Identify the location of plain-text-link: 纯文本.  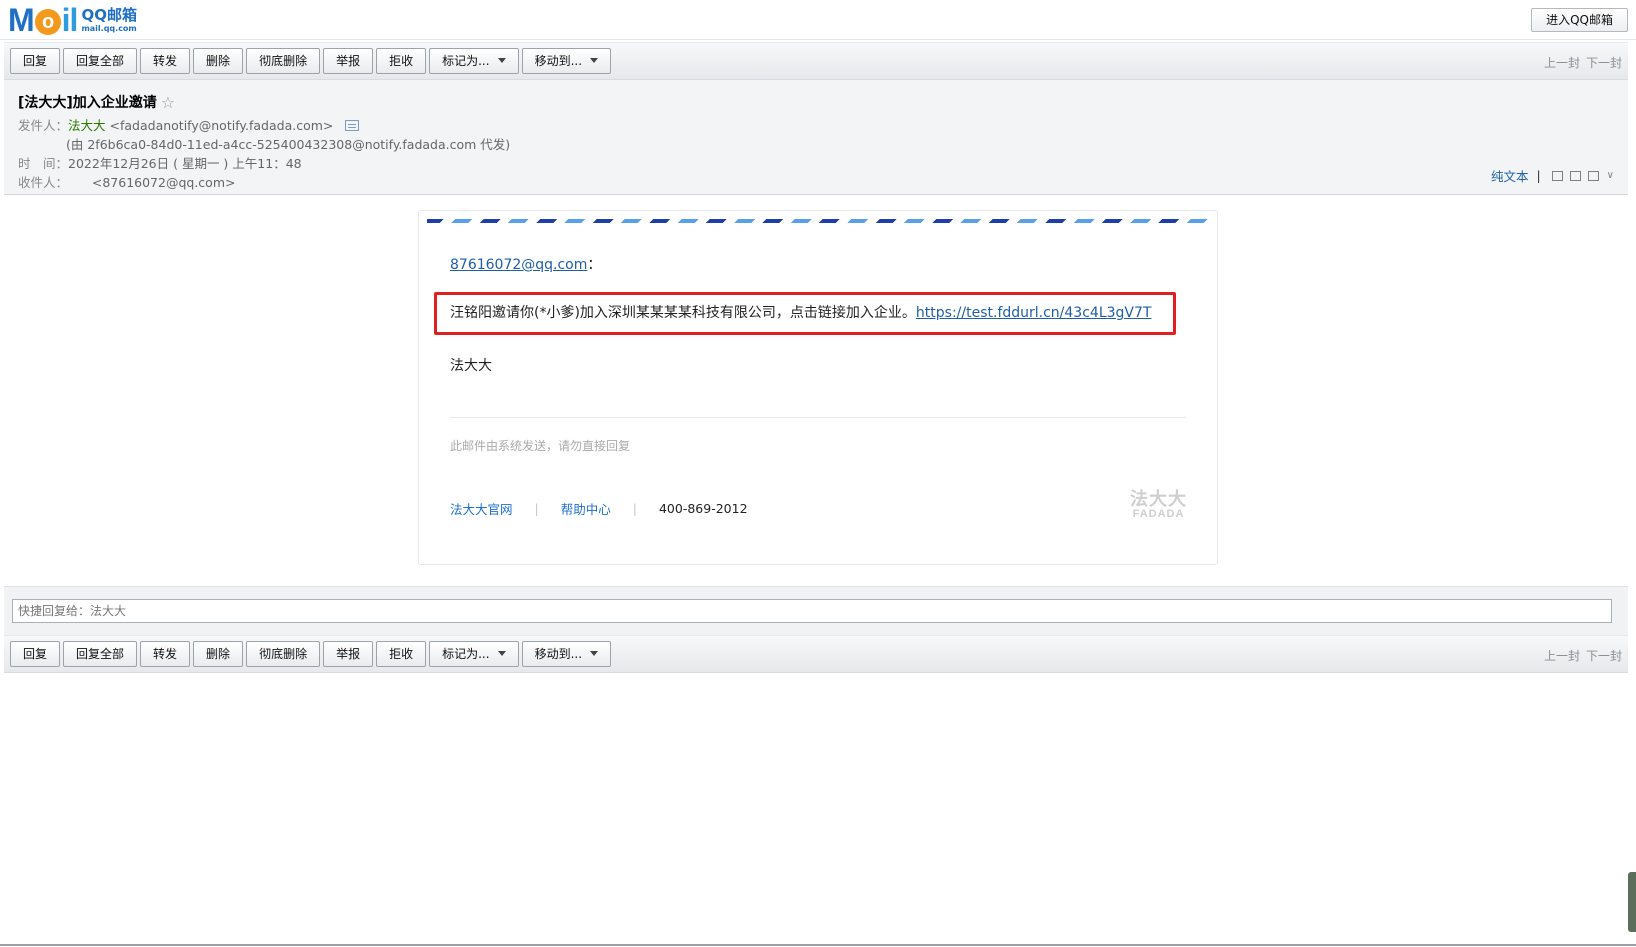
(1510, 175).